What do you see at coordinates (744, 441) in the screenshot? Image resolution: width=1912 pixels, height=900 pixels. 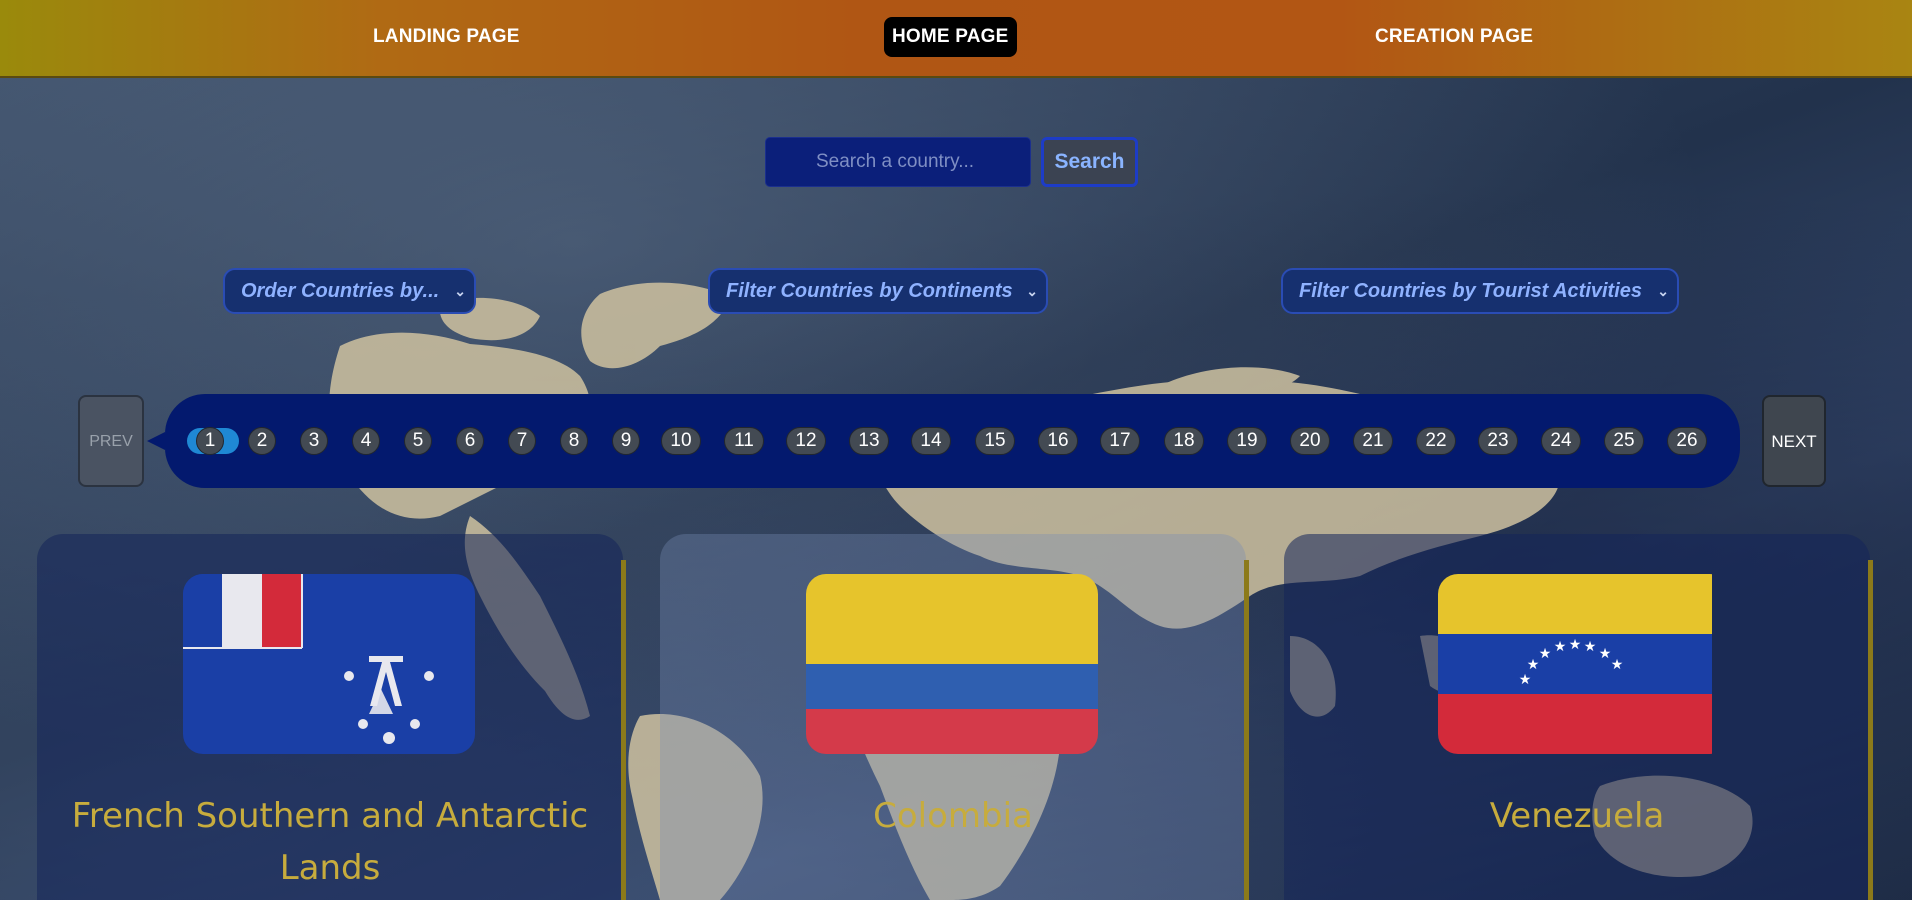 I see `page-11-button: 11` at bounding box center [744, 441].